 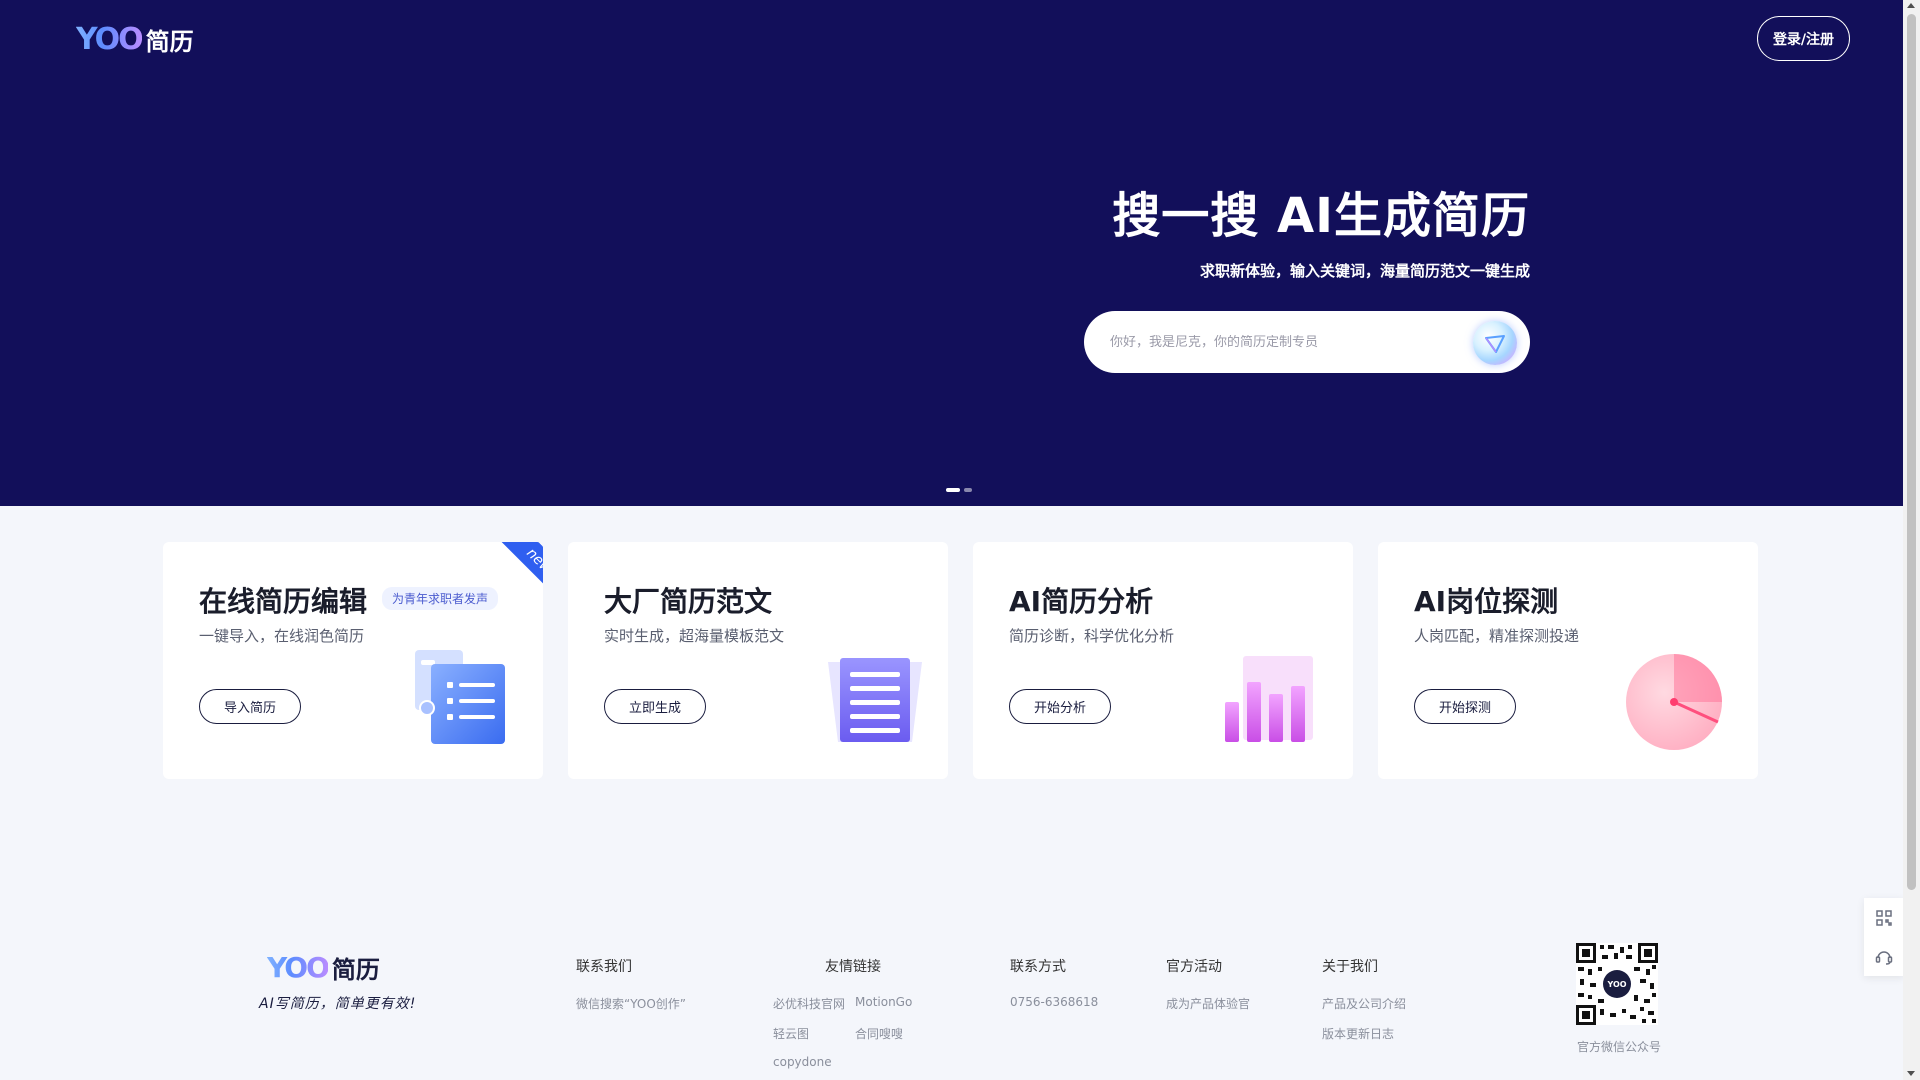 What do you see at coordinates (883, 1002) in the screenshot?
I see `footer-link-motiongo: MotionGo` at bounding box center [883, 1002].